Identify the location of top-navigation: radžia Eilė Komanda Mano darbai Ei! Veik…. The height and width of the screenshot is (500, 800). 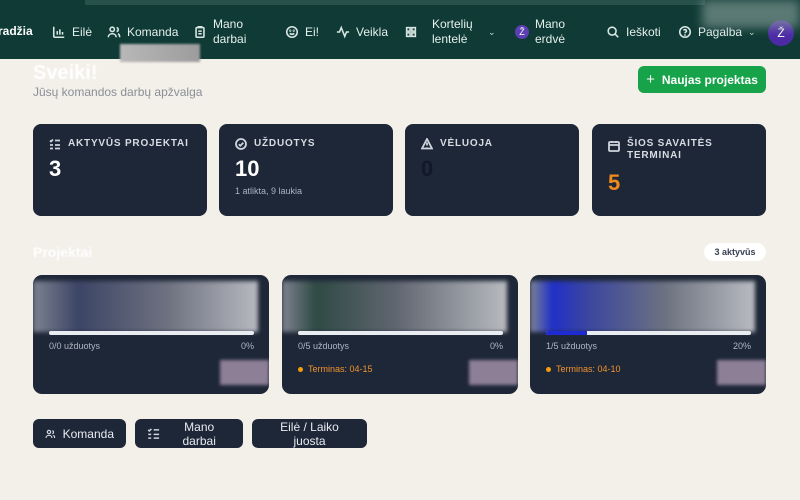
(400, 31).